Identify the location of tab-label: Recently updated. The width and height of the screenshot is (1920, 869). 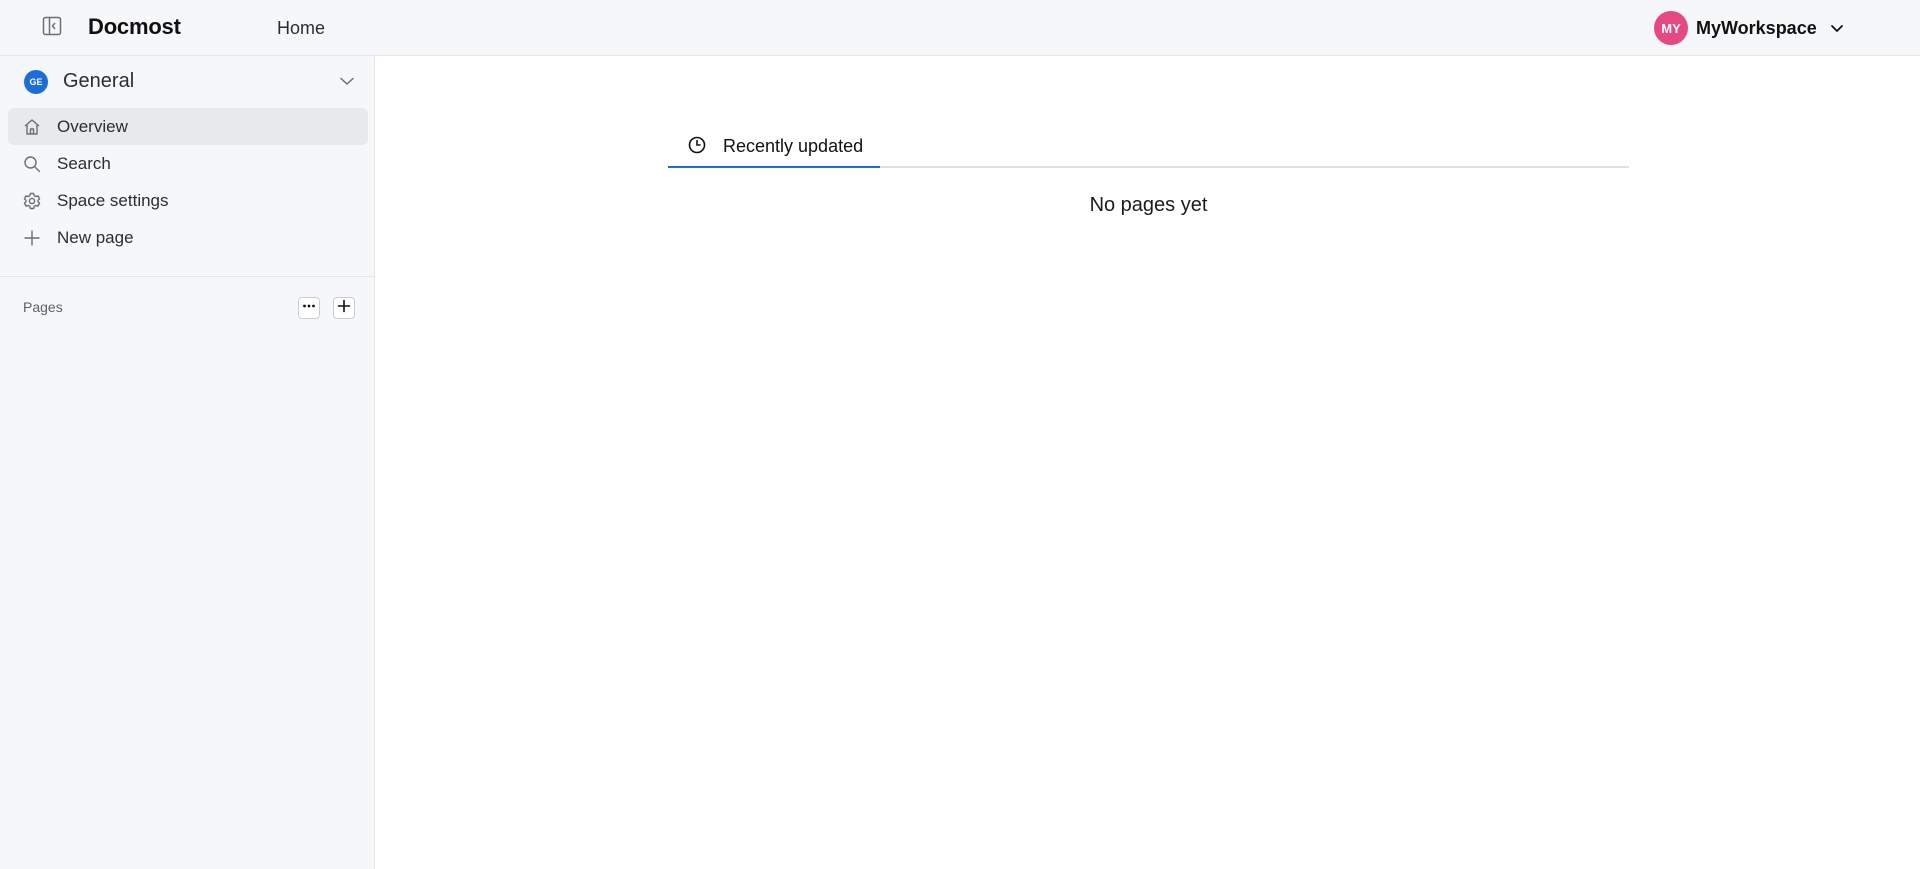
(793, 146).